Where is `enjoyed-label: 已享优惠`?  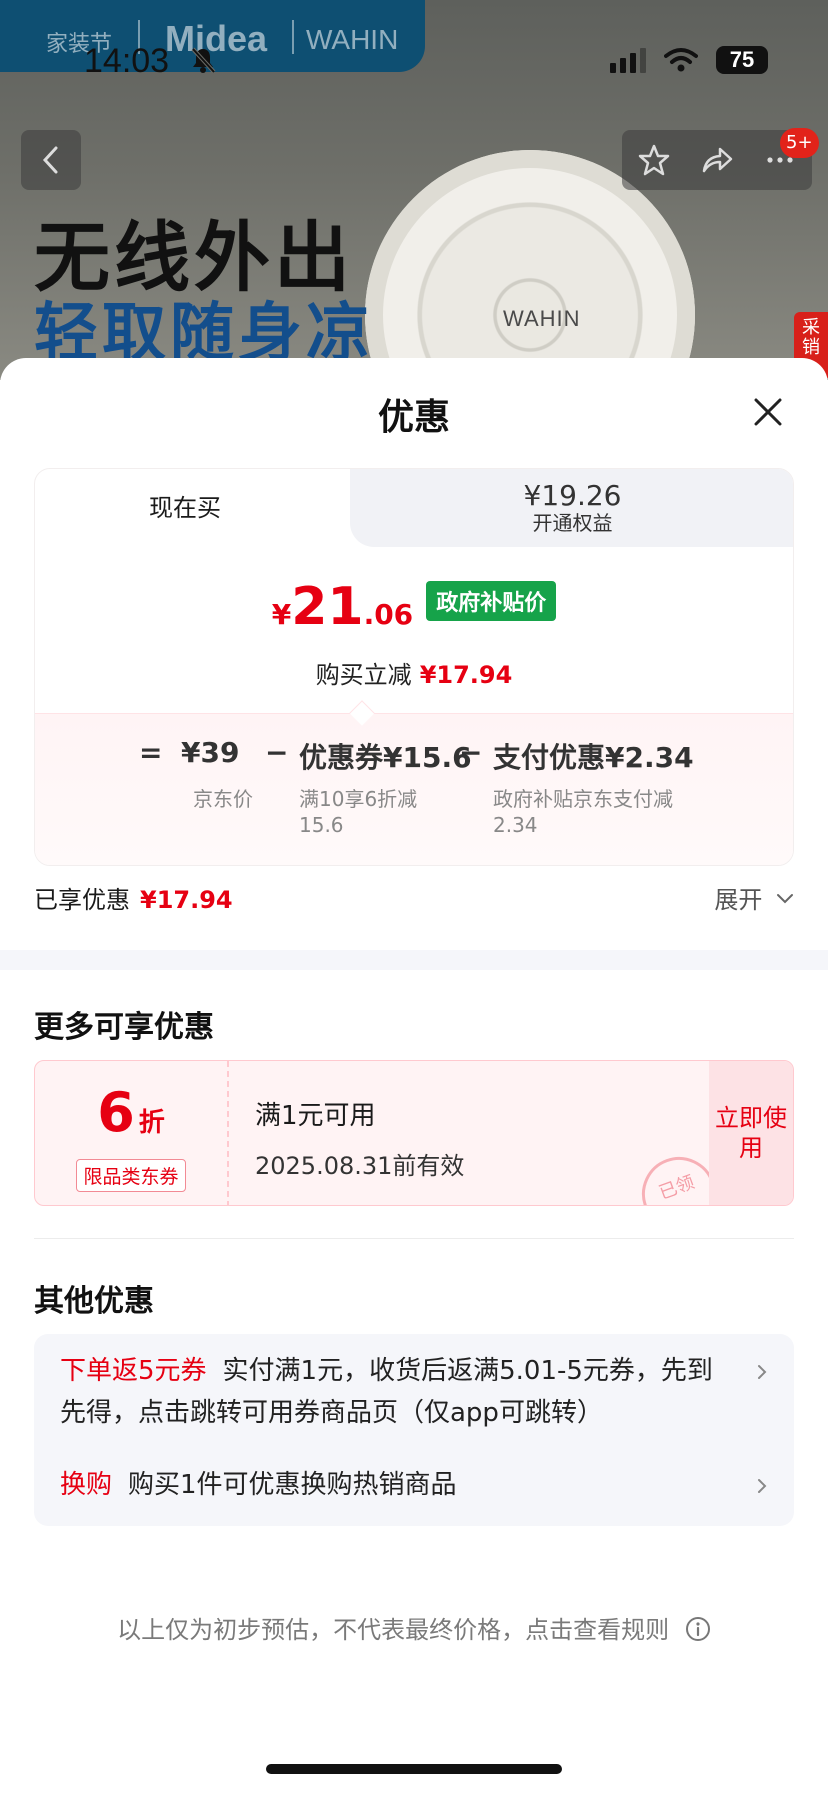
enjoyed-label: 已享优惠 is located at coordinates (82, 900).